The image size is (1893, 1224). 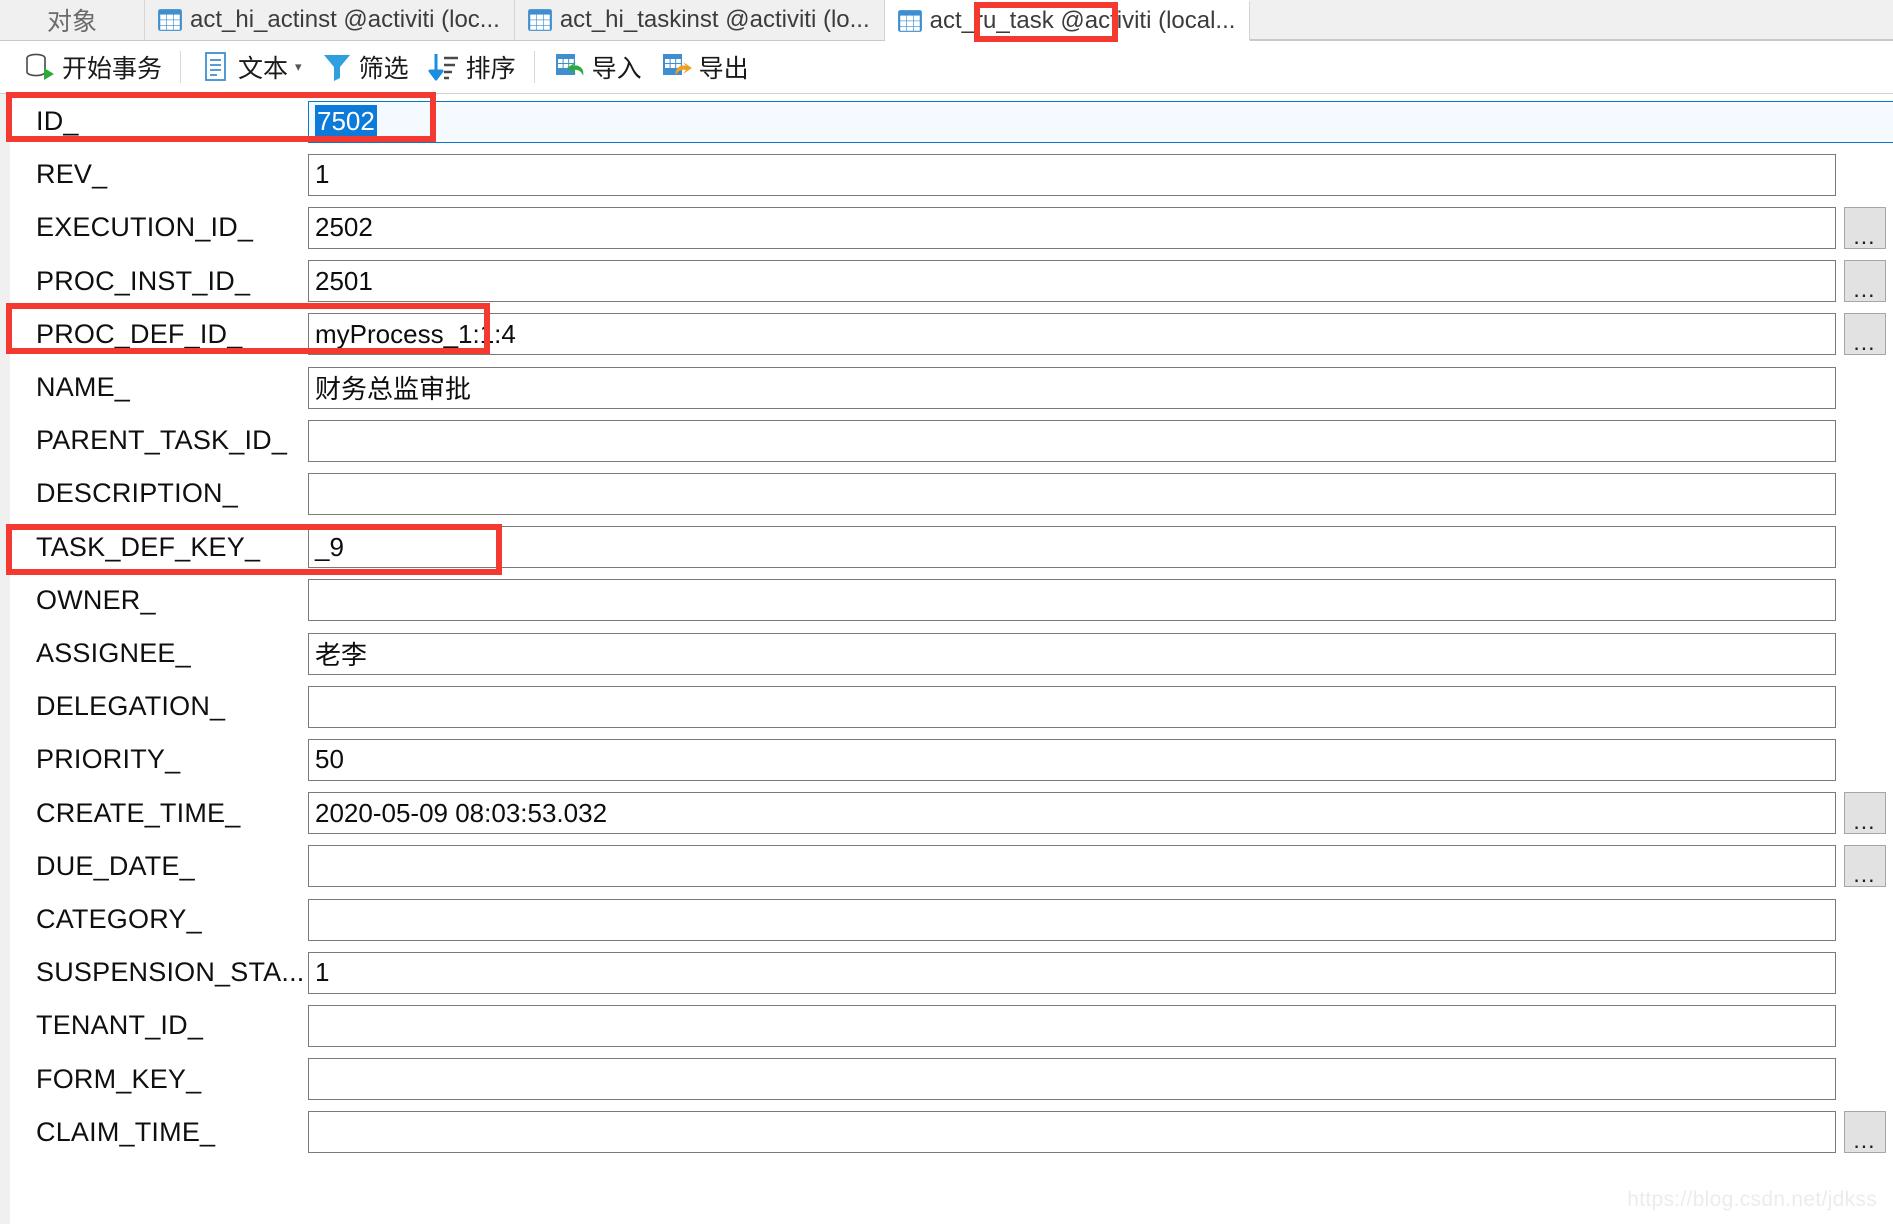 I want to click on field-input: myProcess_1:1:4, so click(x=1072, y=334).